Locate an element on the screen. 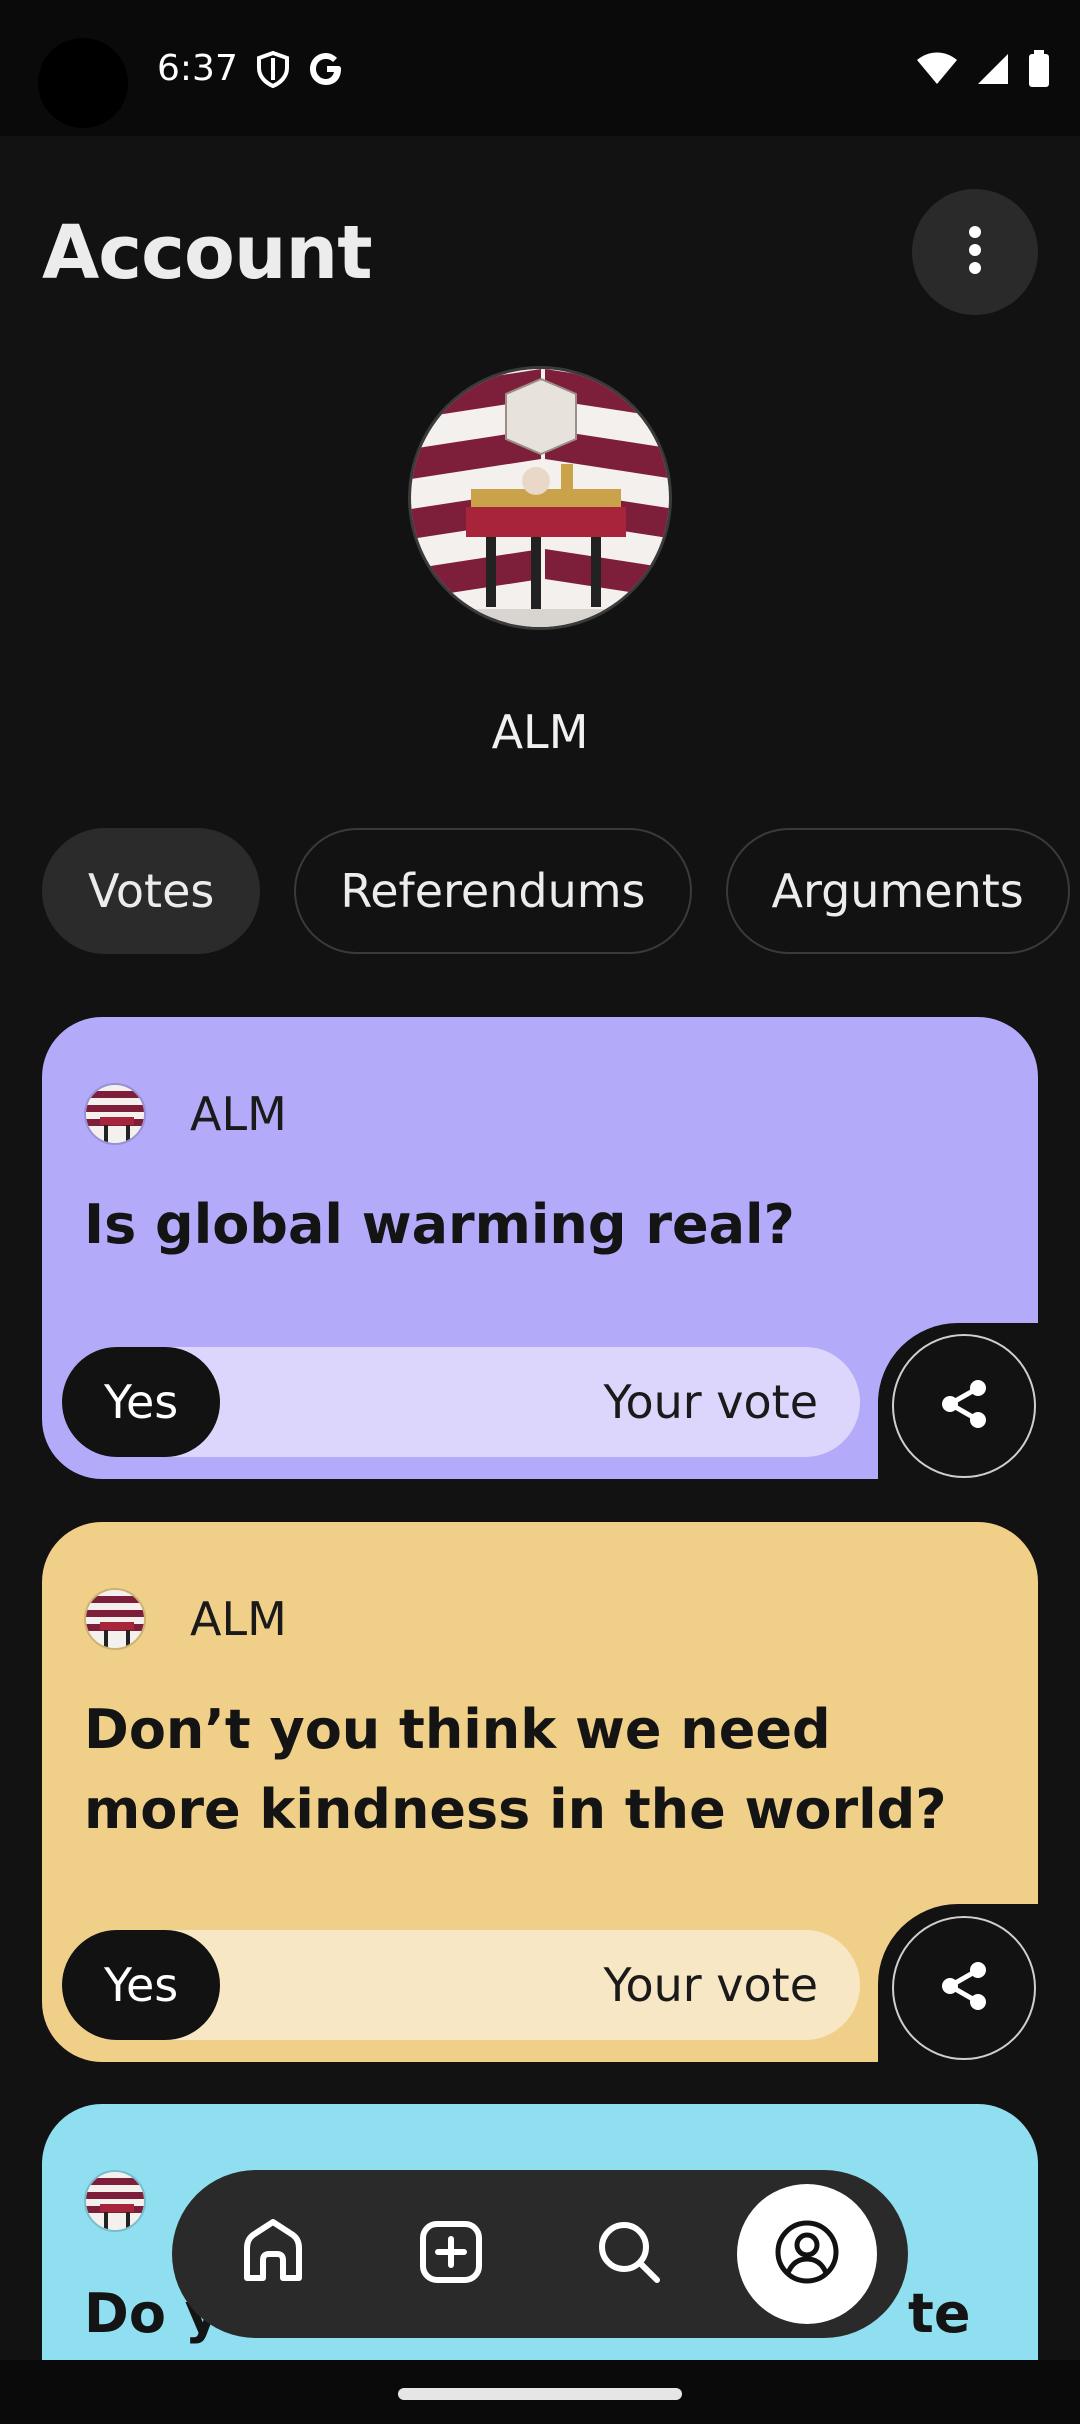  profile-icon is located at coordinates (807, 2254).